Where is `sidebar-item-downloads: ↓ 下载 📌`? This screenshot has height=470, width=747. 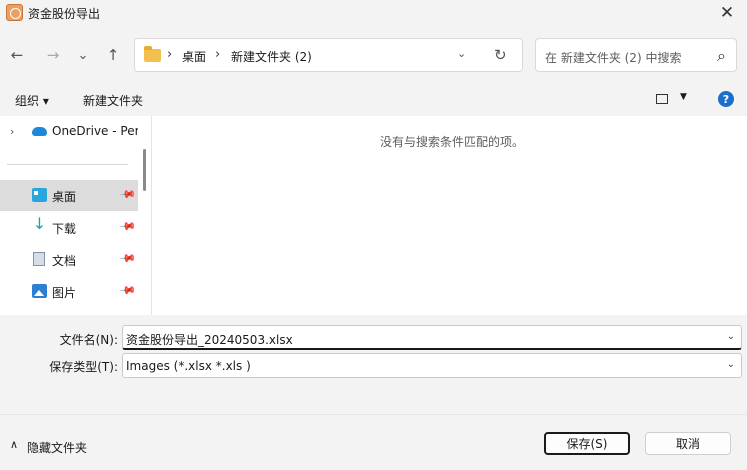
sidebar-item-downloads: ↓ 下载 📌 is located at coordinates (69, 227).